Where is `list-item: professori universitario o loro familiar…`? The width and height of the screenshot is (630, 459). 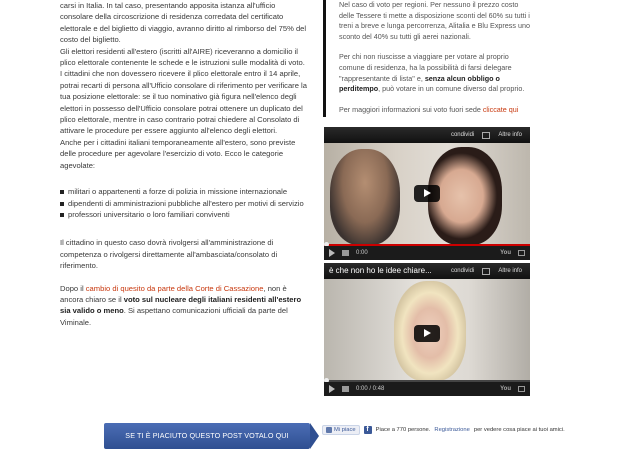
list-item: professori universitario o loro familiar… is located at coordinates (184, 214).